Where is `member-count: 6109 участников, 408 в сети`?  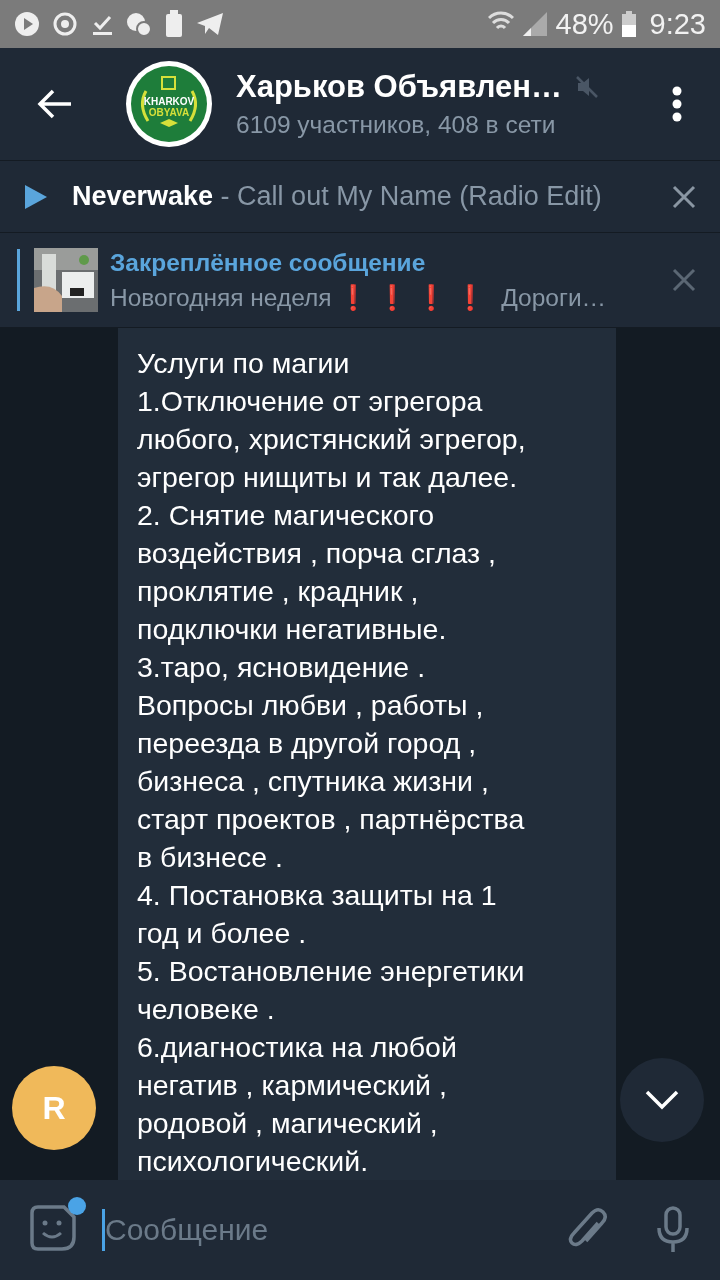 member-count: 6109 участников, 408 в сети is located at coordinates (396, 125).